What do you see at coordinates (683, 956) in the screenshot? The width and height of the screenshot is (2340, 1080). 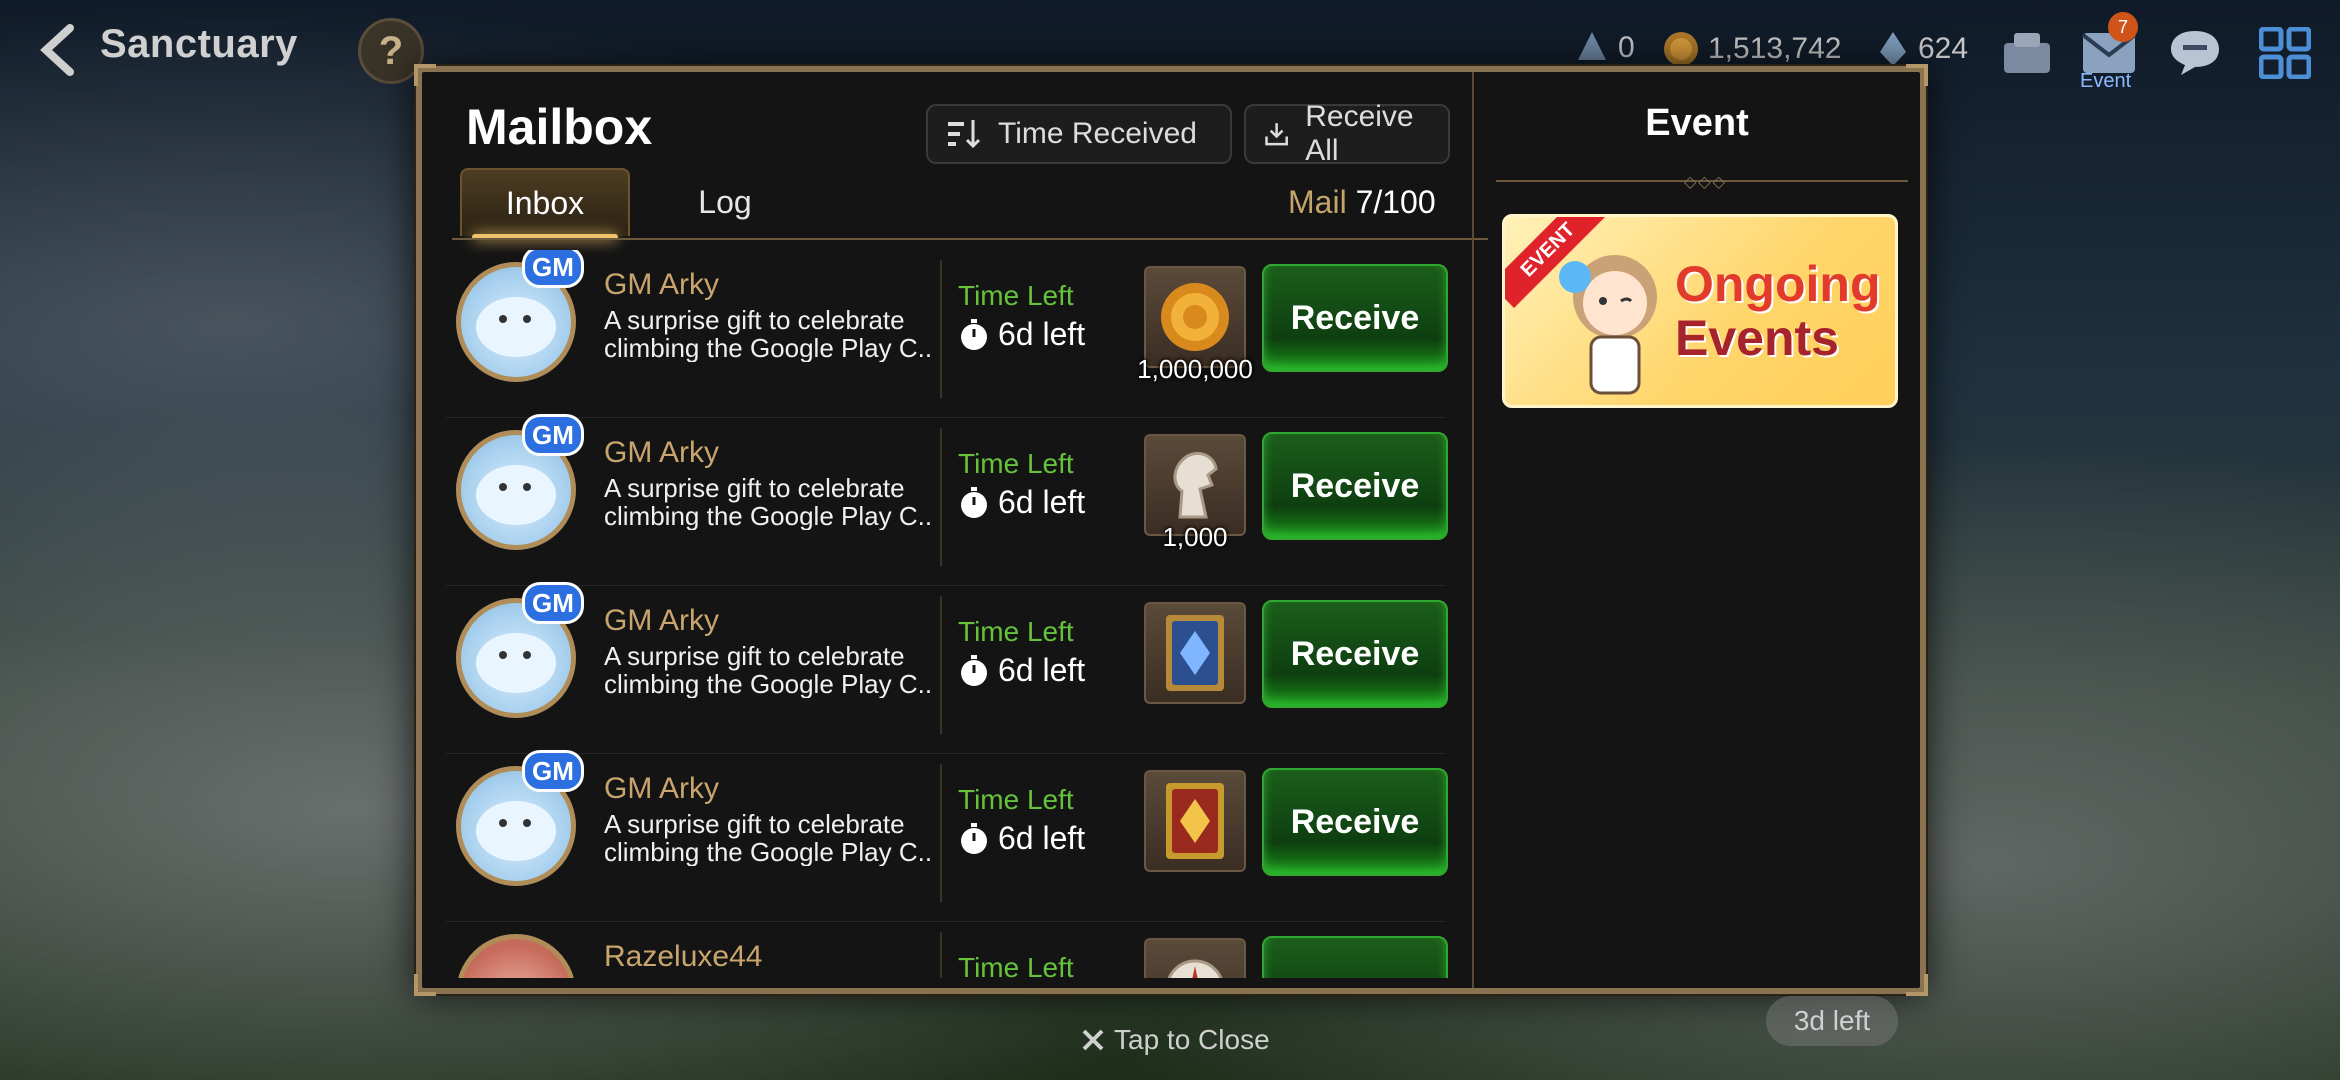 I see `sender-name: Razeluxe44` at bounding box center [683, 956].